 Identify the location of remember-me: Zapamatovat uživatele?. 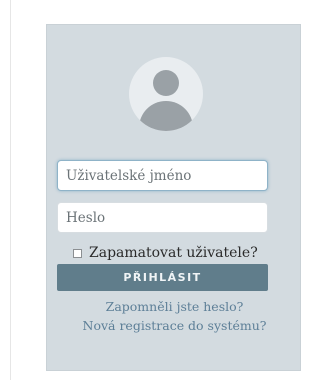
(165, 253).